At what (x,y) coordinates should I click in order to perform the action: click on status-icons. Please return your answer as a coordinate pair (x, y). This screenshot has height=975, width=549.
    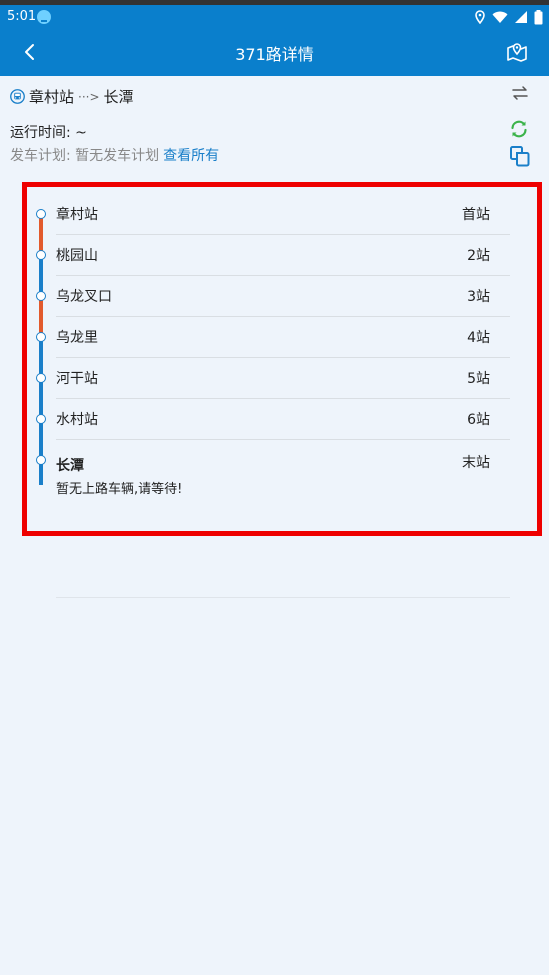
    Looking at the image, I should click on (508, 17).